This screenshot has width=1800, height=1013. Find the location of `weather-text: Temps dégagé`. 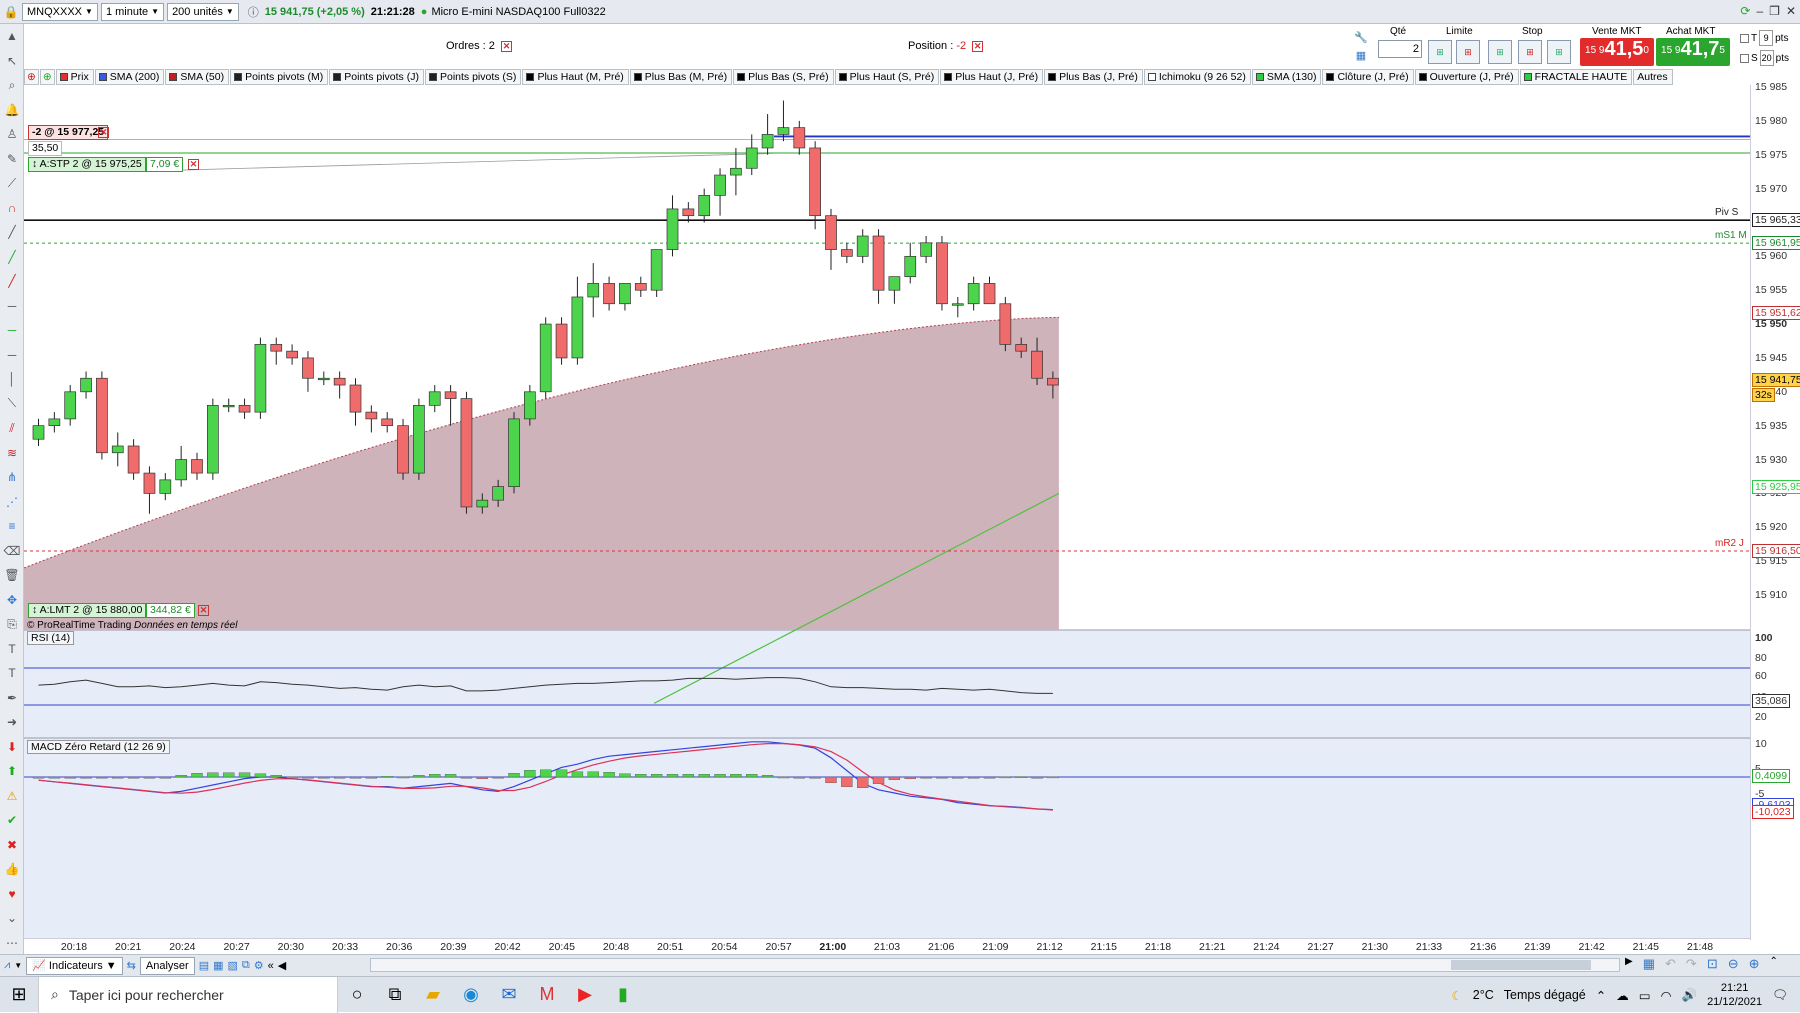

weather-text: Temps dégagé is located at coordinates (1545, 995).